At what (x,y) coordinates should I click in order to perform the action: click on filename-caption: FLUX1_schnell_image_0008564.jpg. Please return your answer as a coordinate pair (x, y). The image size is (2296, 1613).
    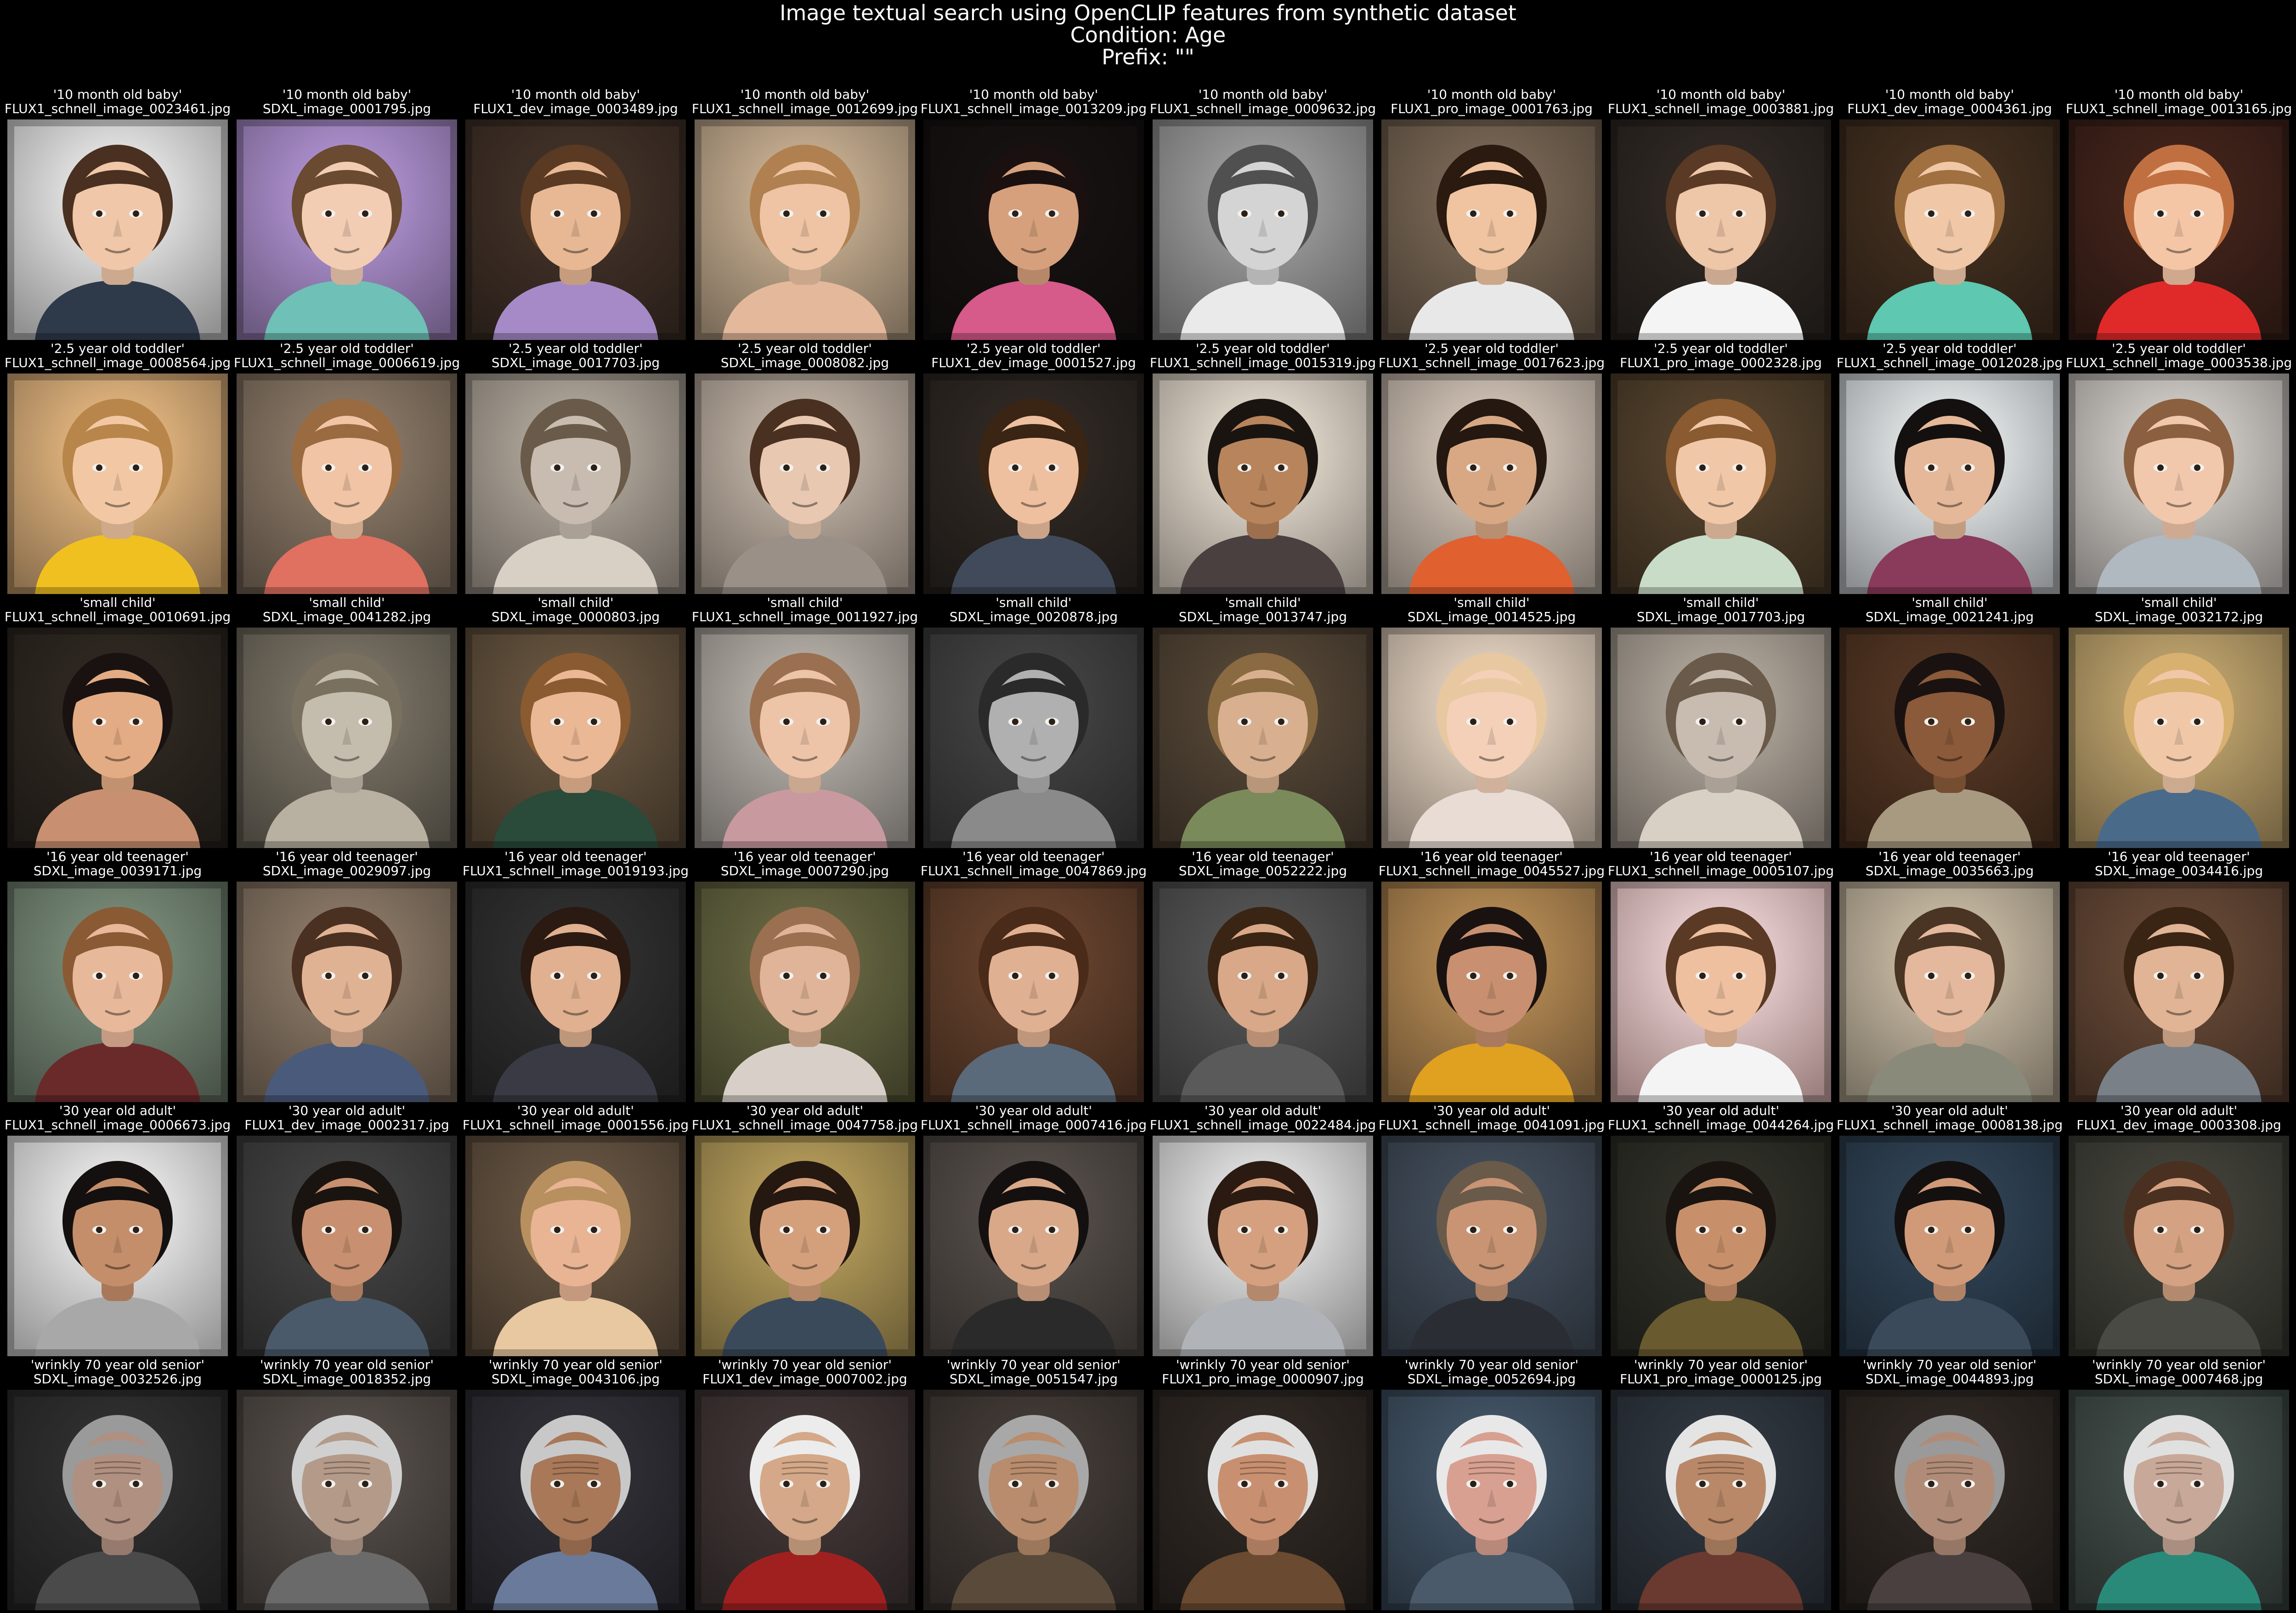
    Looking at the image, I should click on (117, 362).